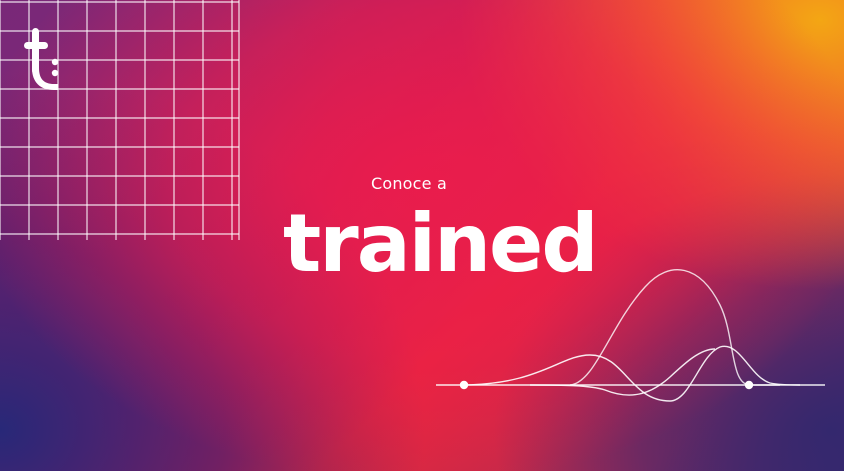 The image size is (844, 471). Describe the element at coordinates (630, 335) in the screenshot. I see `wave-curves-icon` at that location.